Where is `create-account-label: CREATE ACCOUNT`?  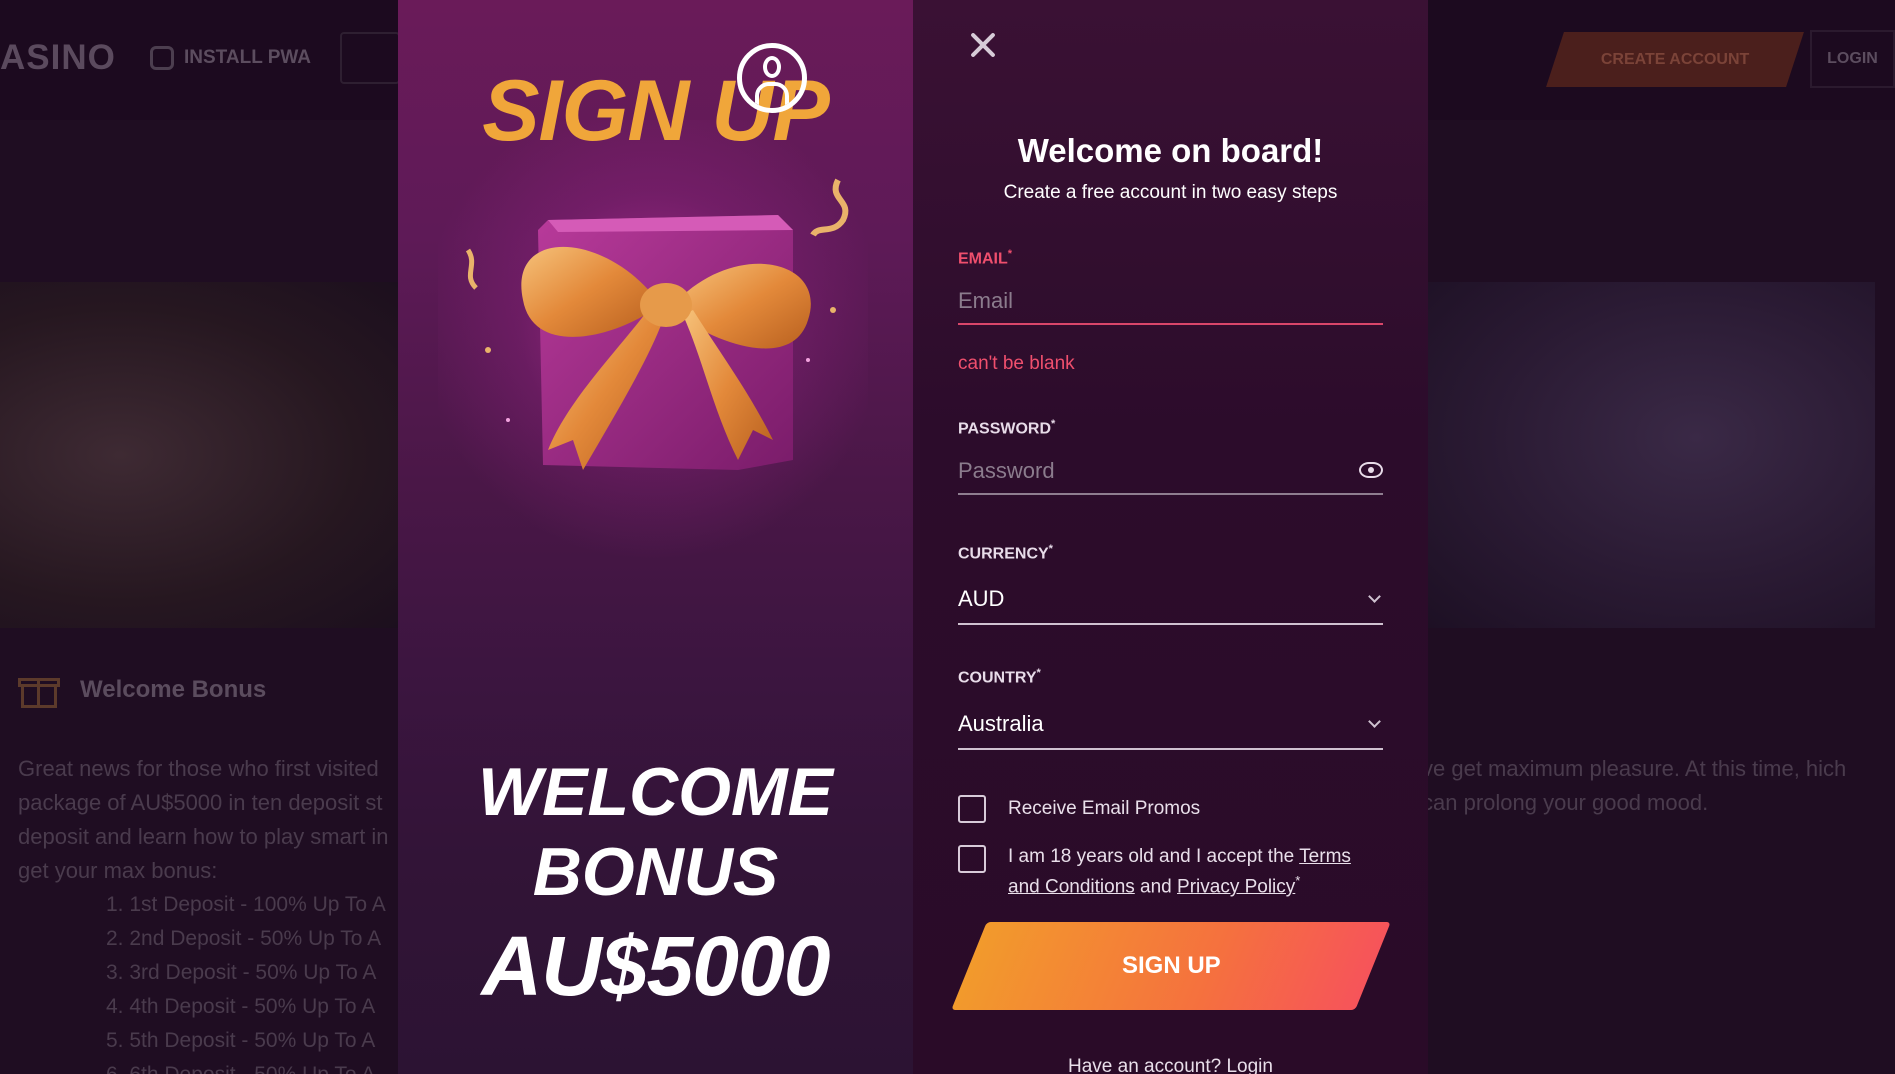 create-account-label: CREATE ACCOUNT is located at coordinates (1675, 59).